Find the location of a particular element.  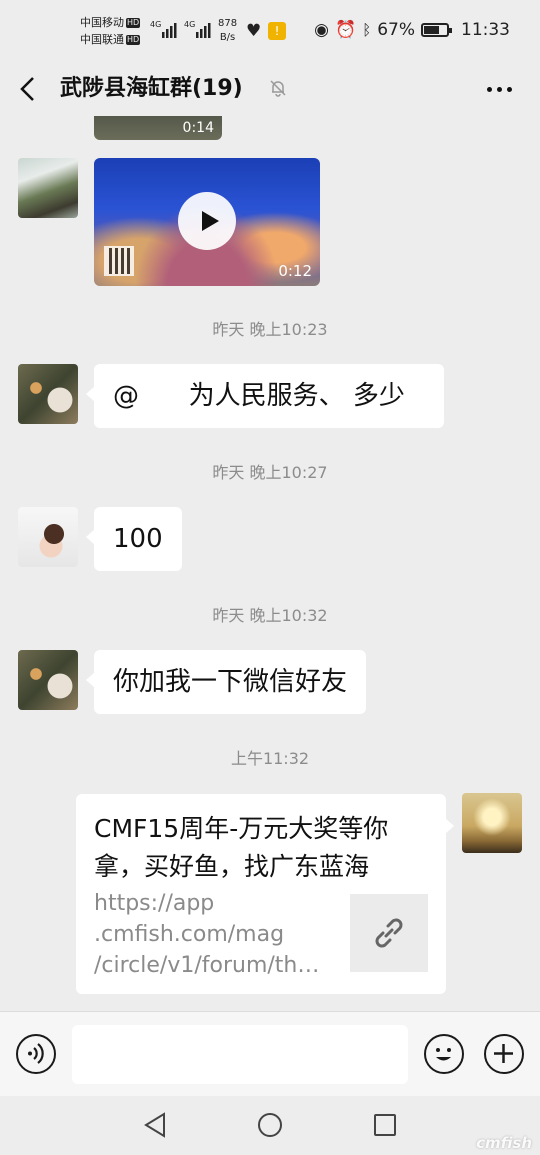

timestamp: 昨天 晚上10:27 is located at coordinates (270, 472).